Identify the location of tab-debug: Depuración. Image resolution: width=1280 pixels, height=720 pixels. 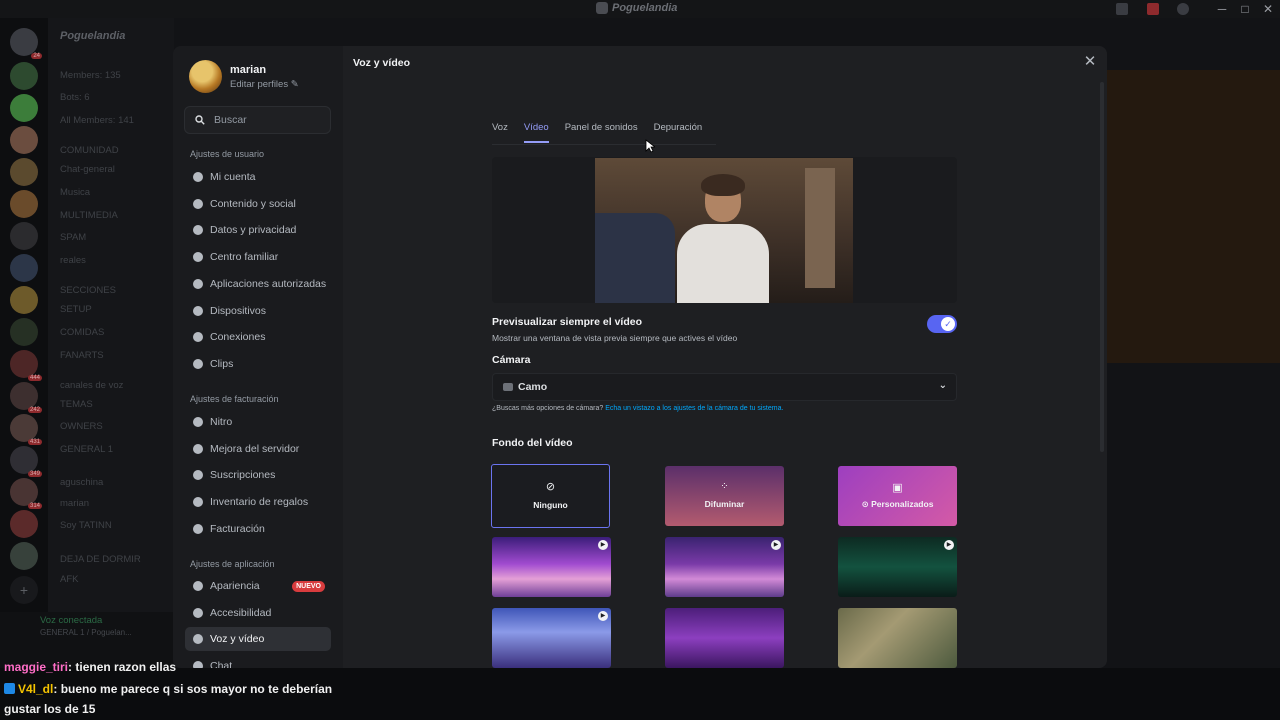
(678, 132).